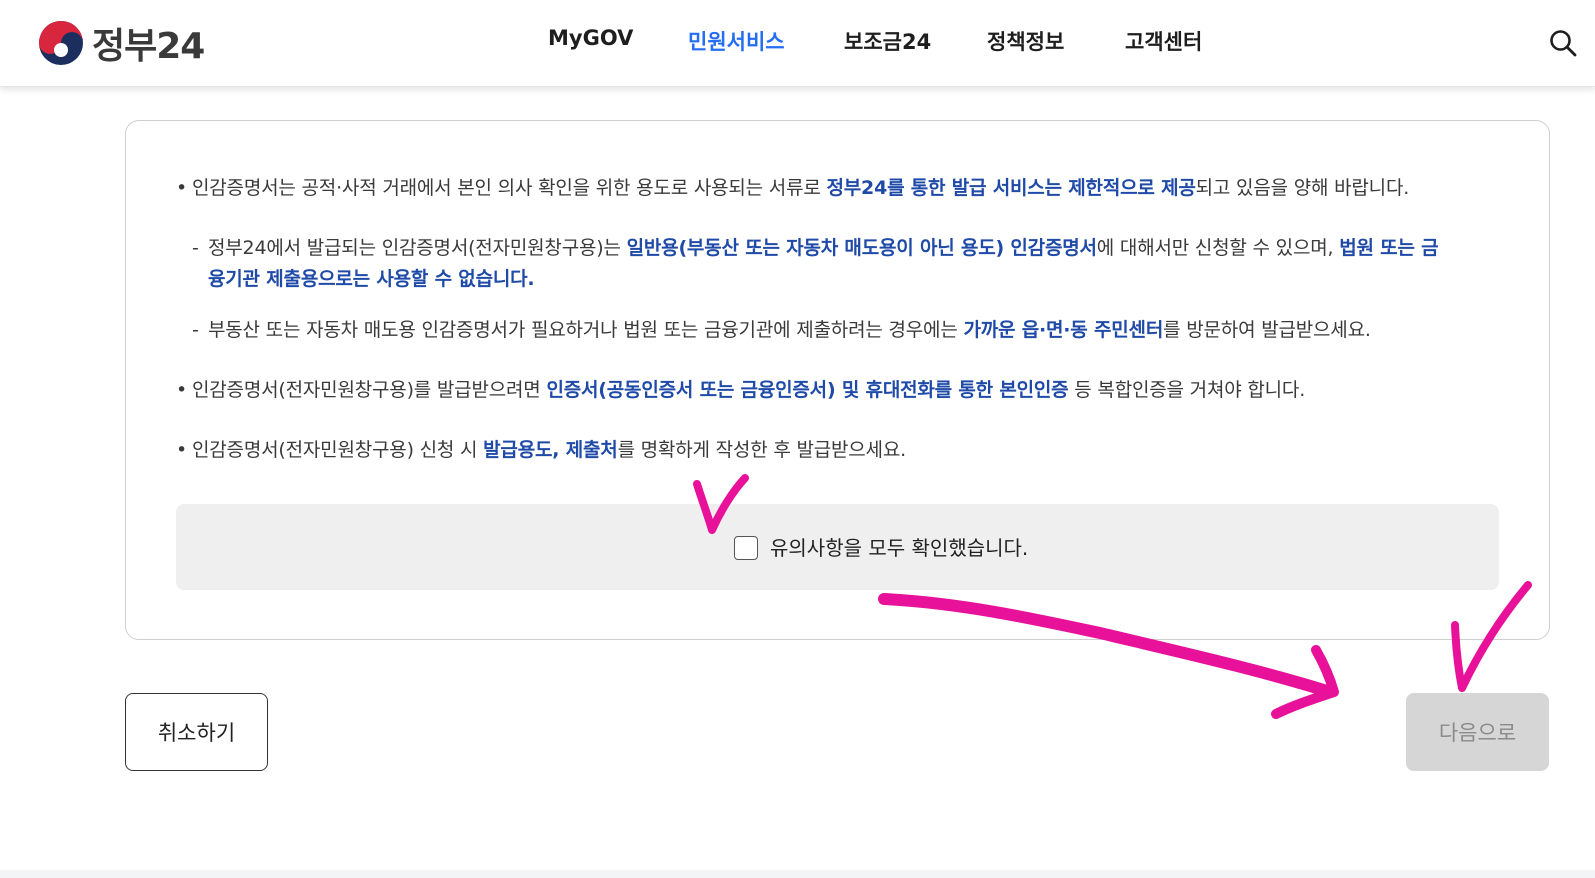 The width and height of the screenshot is (1595, 878). Describe the element at coordinates (797, 874) in the screenshot. I see `footer-divider` at that location.